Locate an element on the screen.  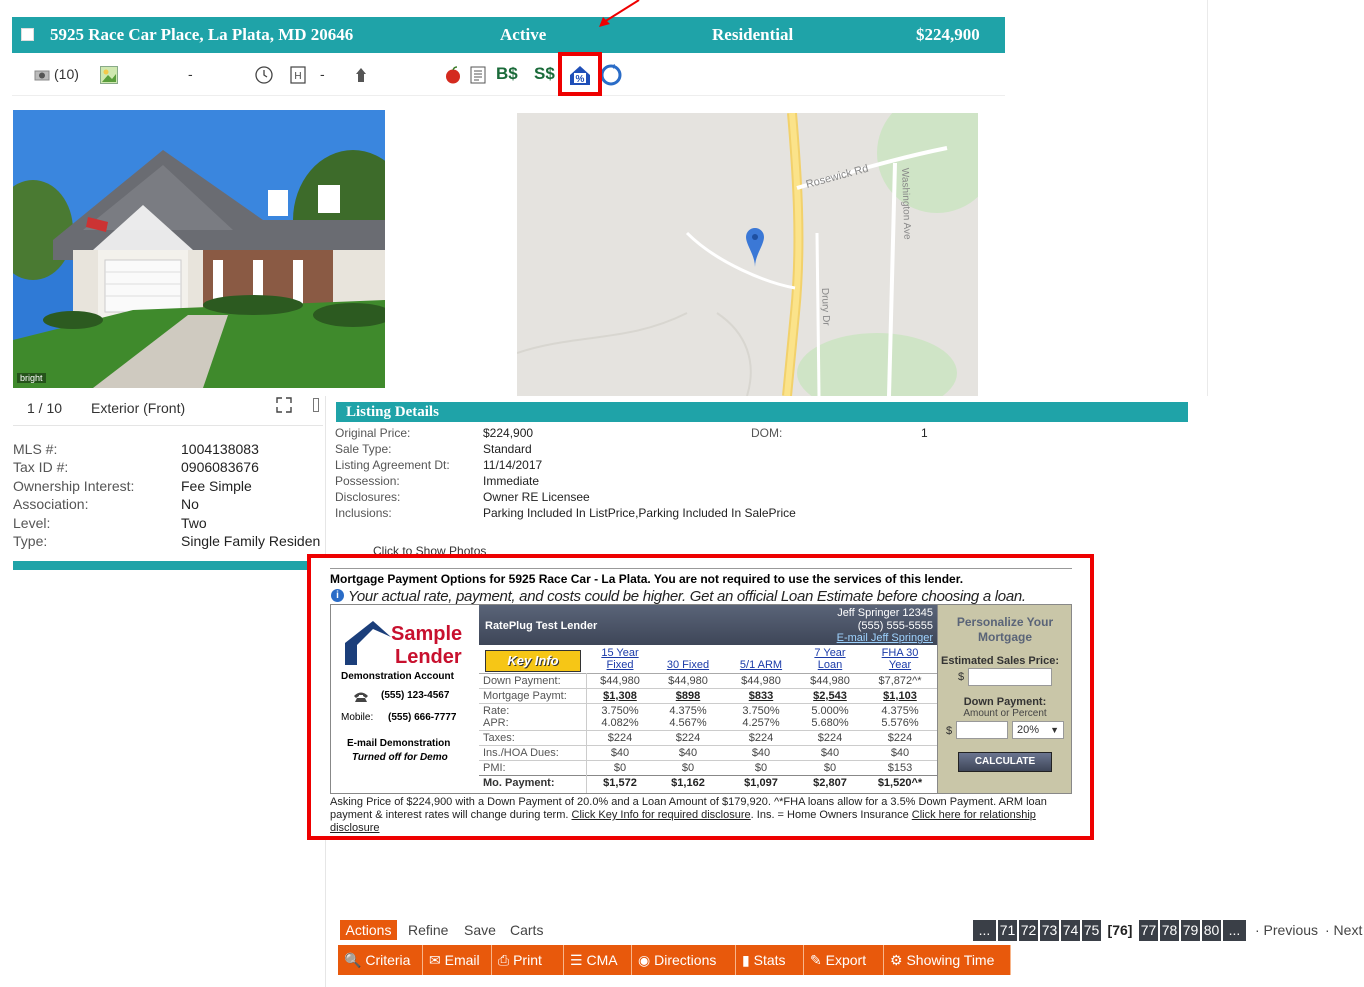
calculate-button: CALCULATE is located at coordinates (1005, 762).